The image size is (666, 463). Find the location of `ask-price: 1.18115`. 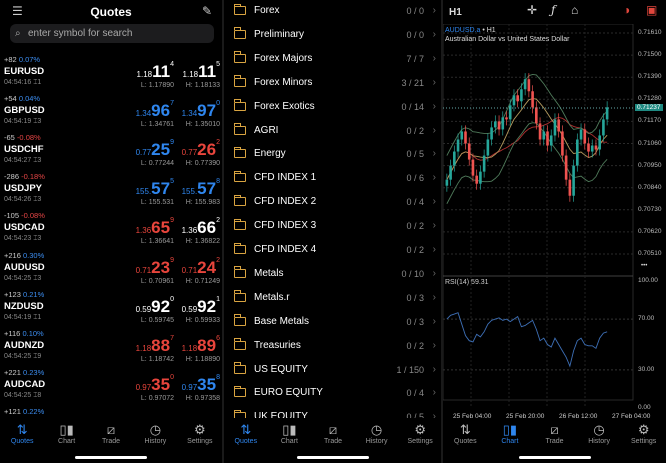

ask-price: 1.18115 is located at coordinates (201, 71).